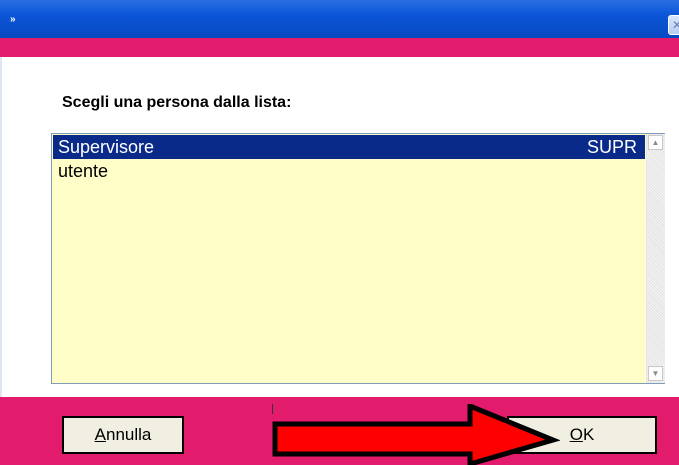 Image resolution: width=679 pixels, height=465 pixels. Describe the element at coordinates (611, 147) in the screenshot. I see `list-item-code: SUPR` at that location.